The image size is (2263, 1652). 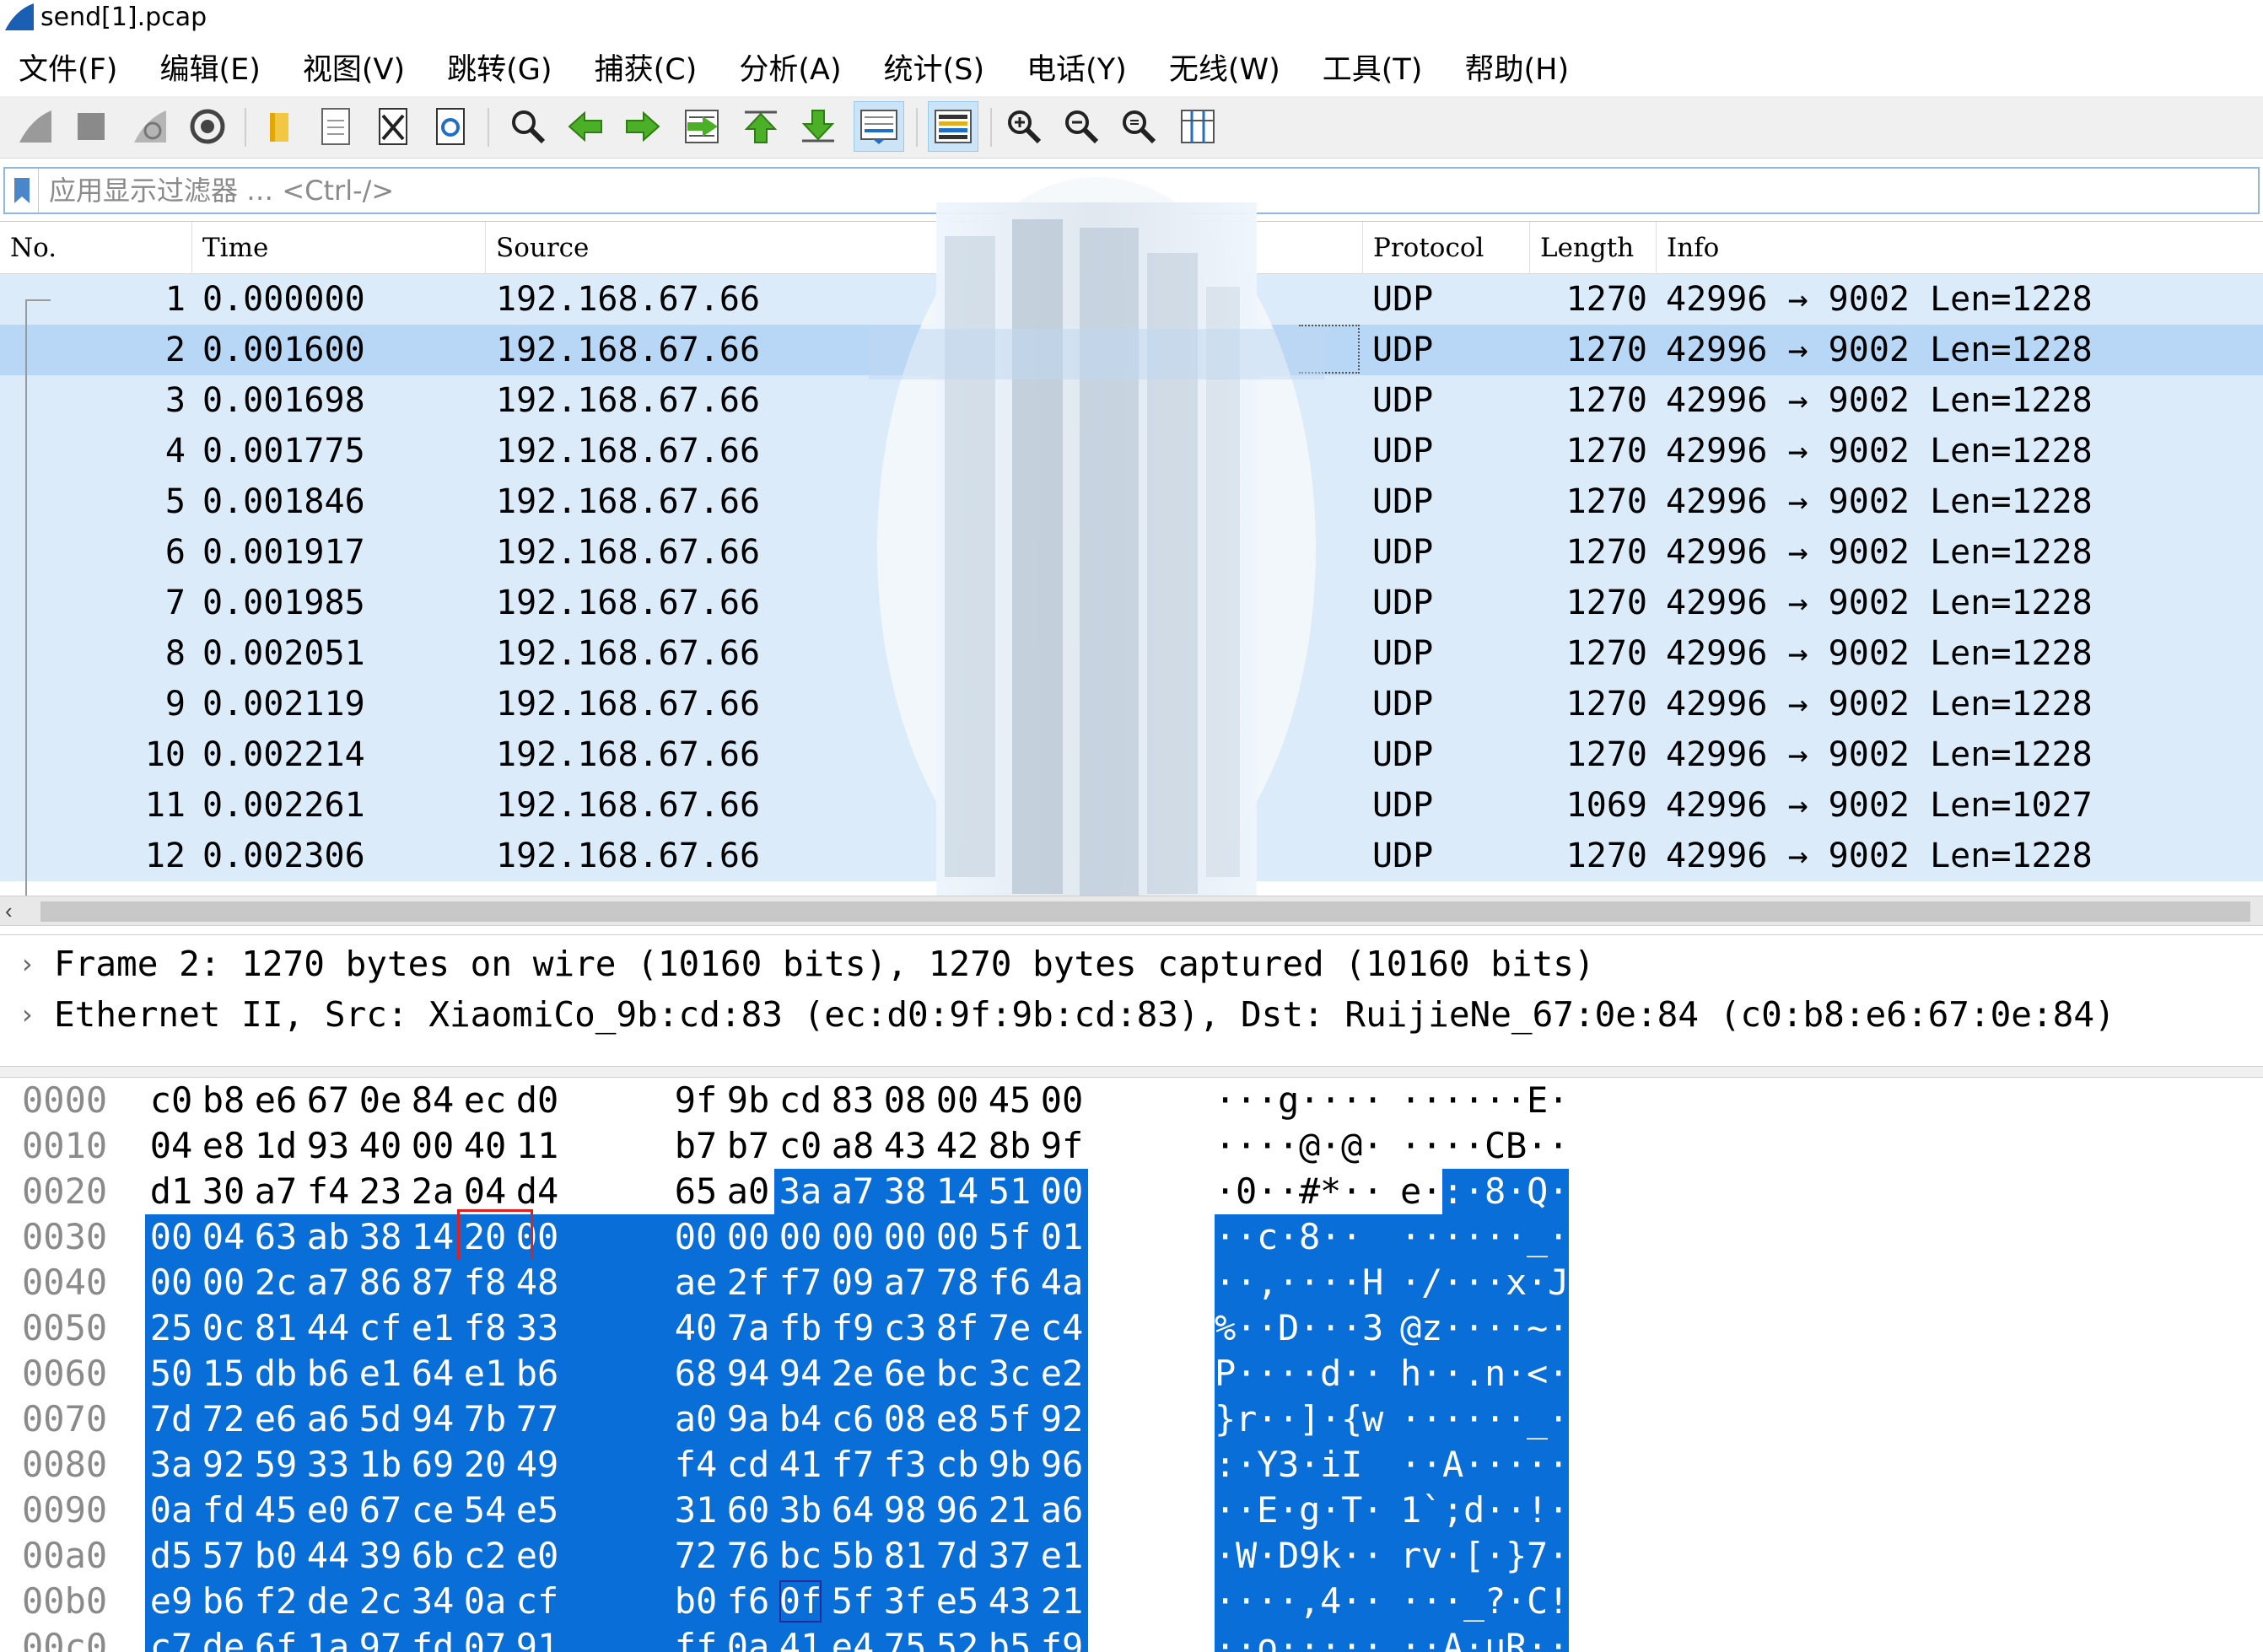 What do you see at coordinates (36, 127) in the screenshot?
I see `start-capture-button` at bounding box center [36, 127].